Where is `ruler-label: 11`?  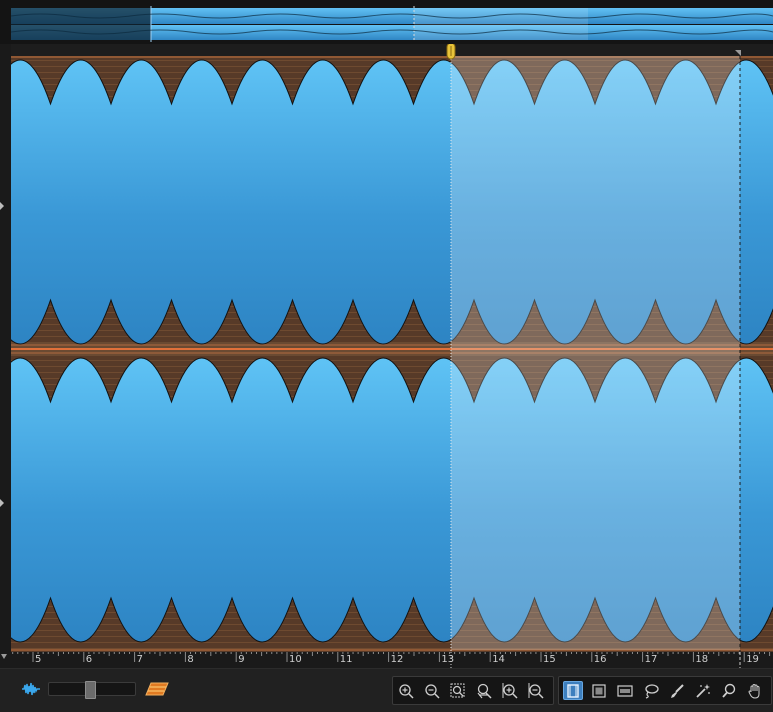
ruler-label: 11 is located at coordinates (346, 659).